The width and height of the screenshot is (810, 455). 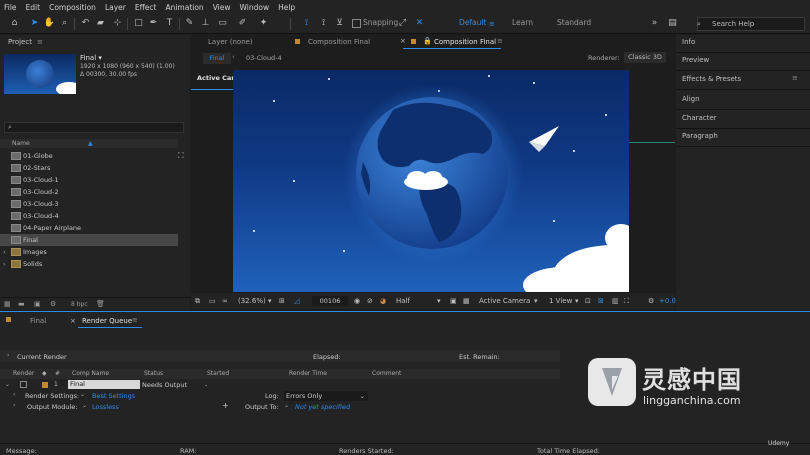 What do you see at coordinates (651, 301) in the screenshot?
I see `reset-exposure-icon: ⚙` at bounding box center [651, 301].